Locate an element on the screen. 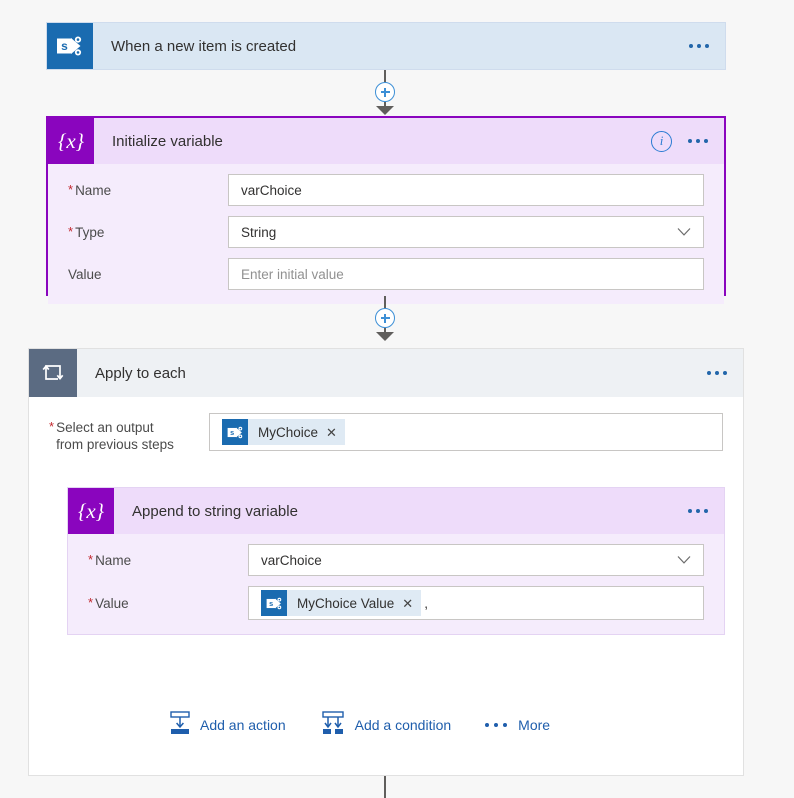 The height and width of the screenshot is (798, 794). trigger-card-header: s When a new item is created is located at coordinates (386, 46).